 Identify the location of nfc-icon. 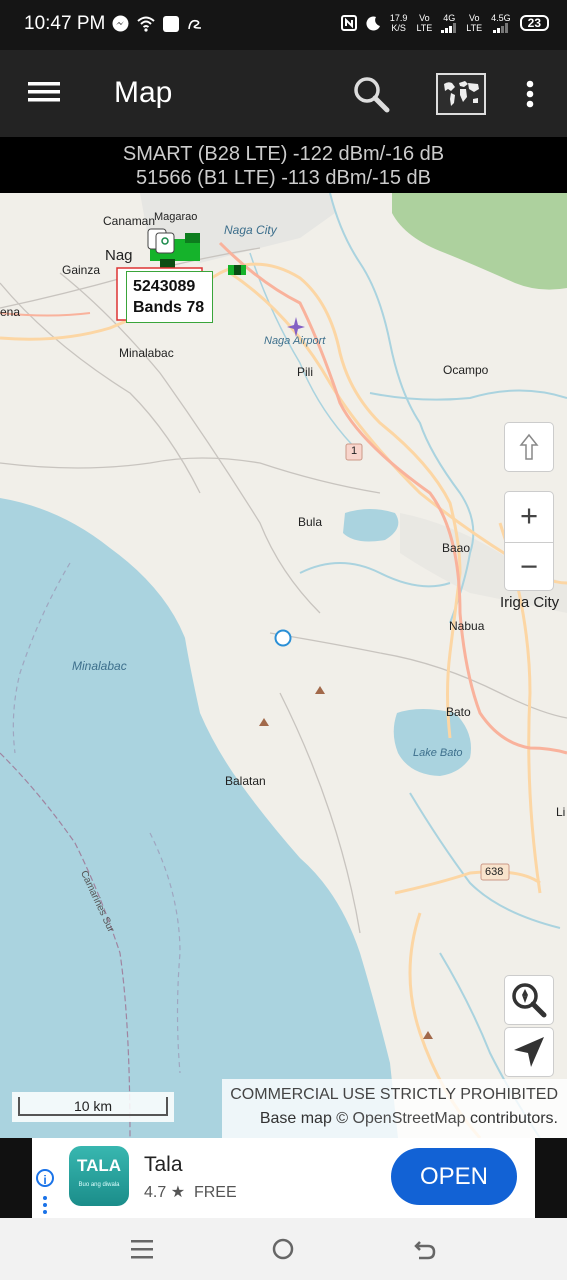
(348, 23).